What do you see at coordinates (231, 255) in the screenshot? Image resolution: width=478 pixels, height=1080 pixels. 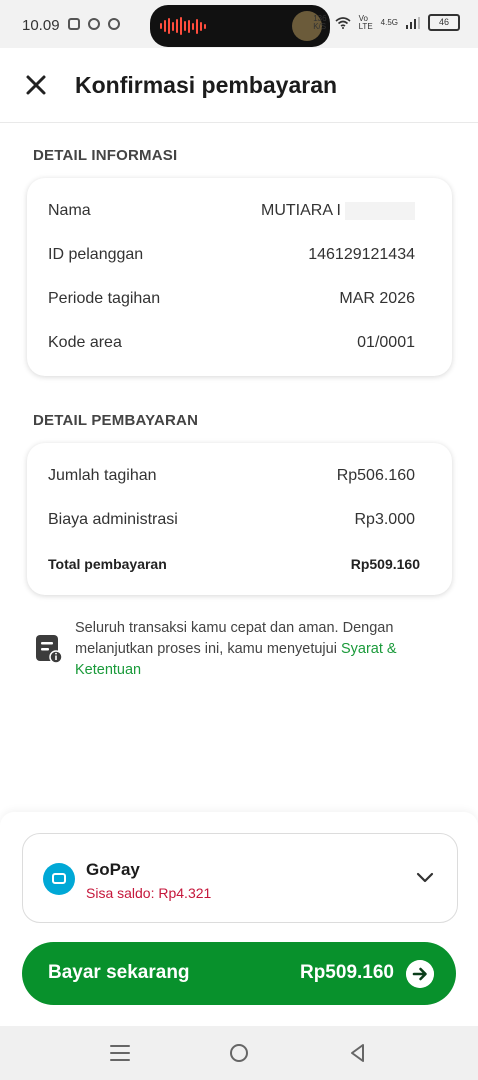 I see `info-row-id: ID pelanggan 146129121434` at bounding box center [231, 255].